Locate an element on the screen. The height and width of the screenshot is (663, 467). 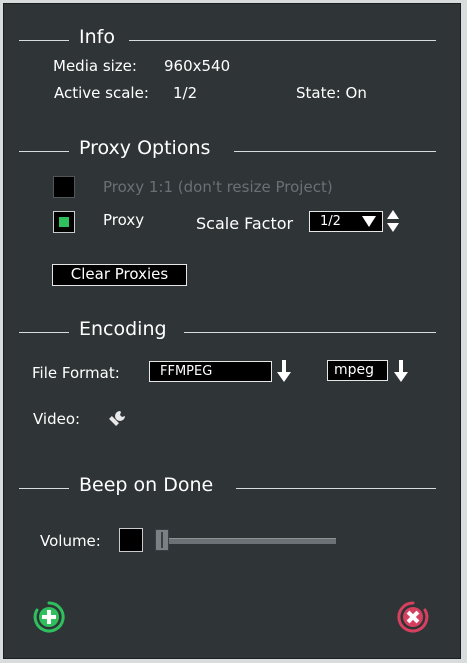
cancel-icon is located at coordinates (413, 617).